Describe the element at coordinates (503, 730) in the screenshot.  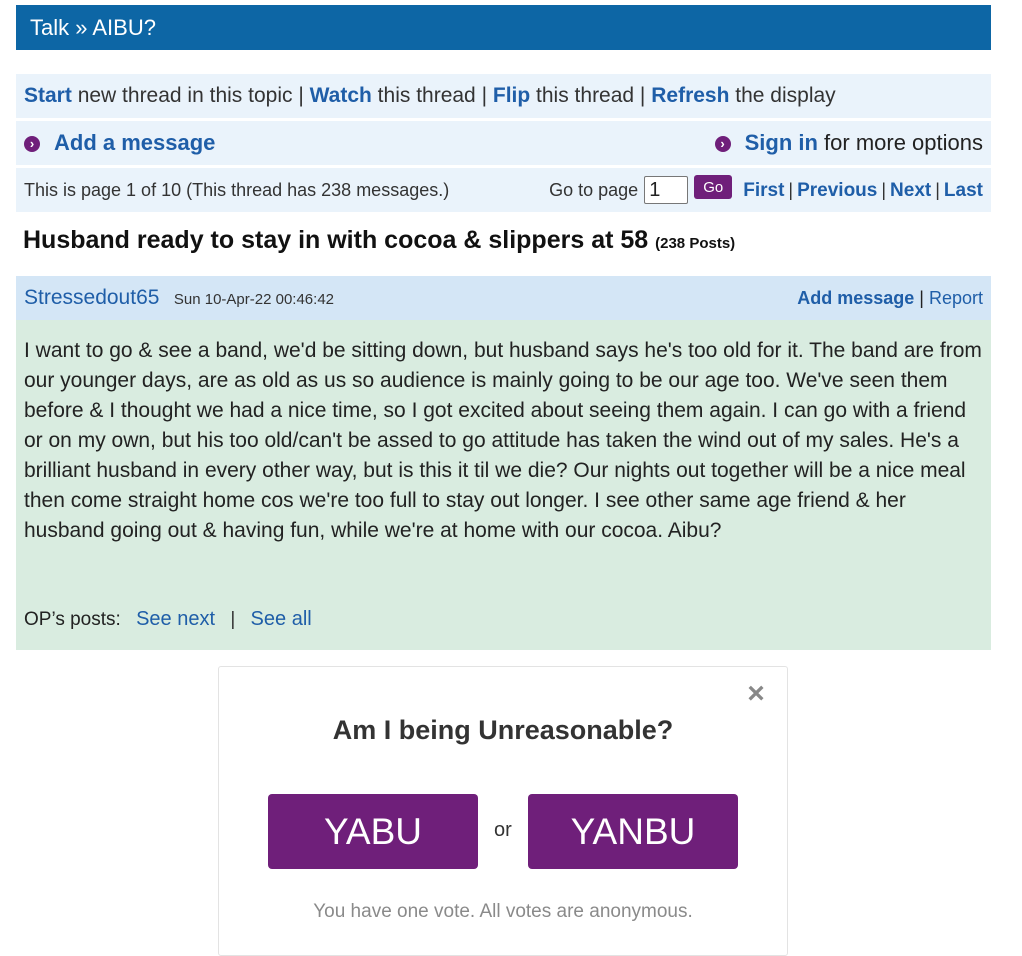
I see `poll-question: Am I being Unreasonable?` at that location.